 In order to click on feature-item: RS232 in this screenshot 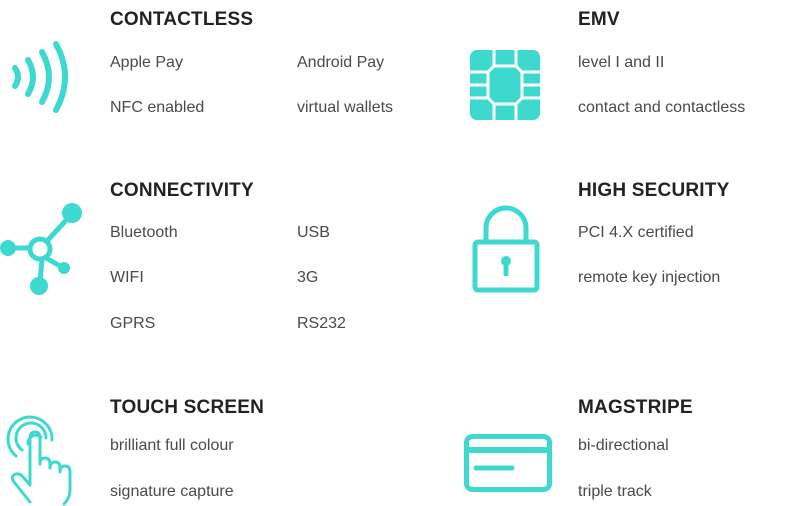, I will do `click(321, 323)`.